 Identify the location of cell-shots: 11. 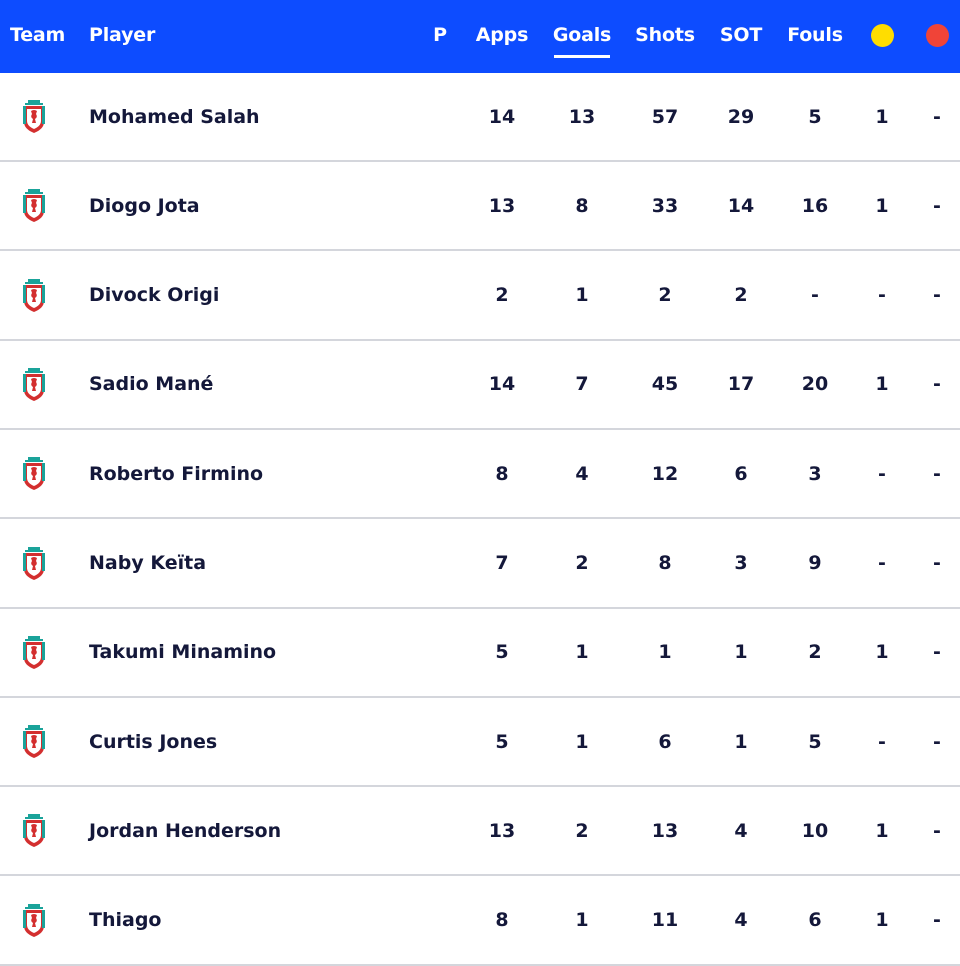
(665, 920).